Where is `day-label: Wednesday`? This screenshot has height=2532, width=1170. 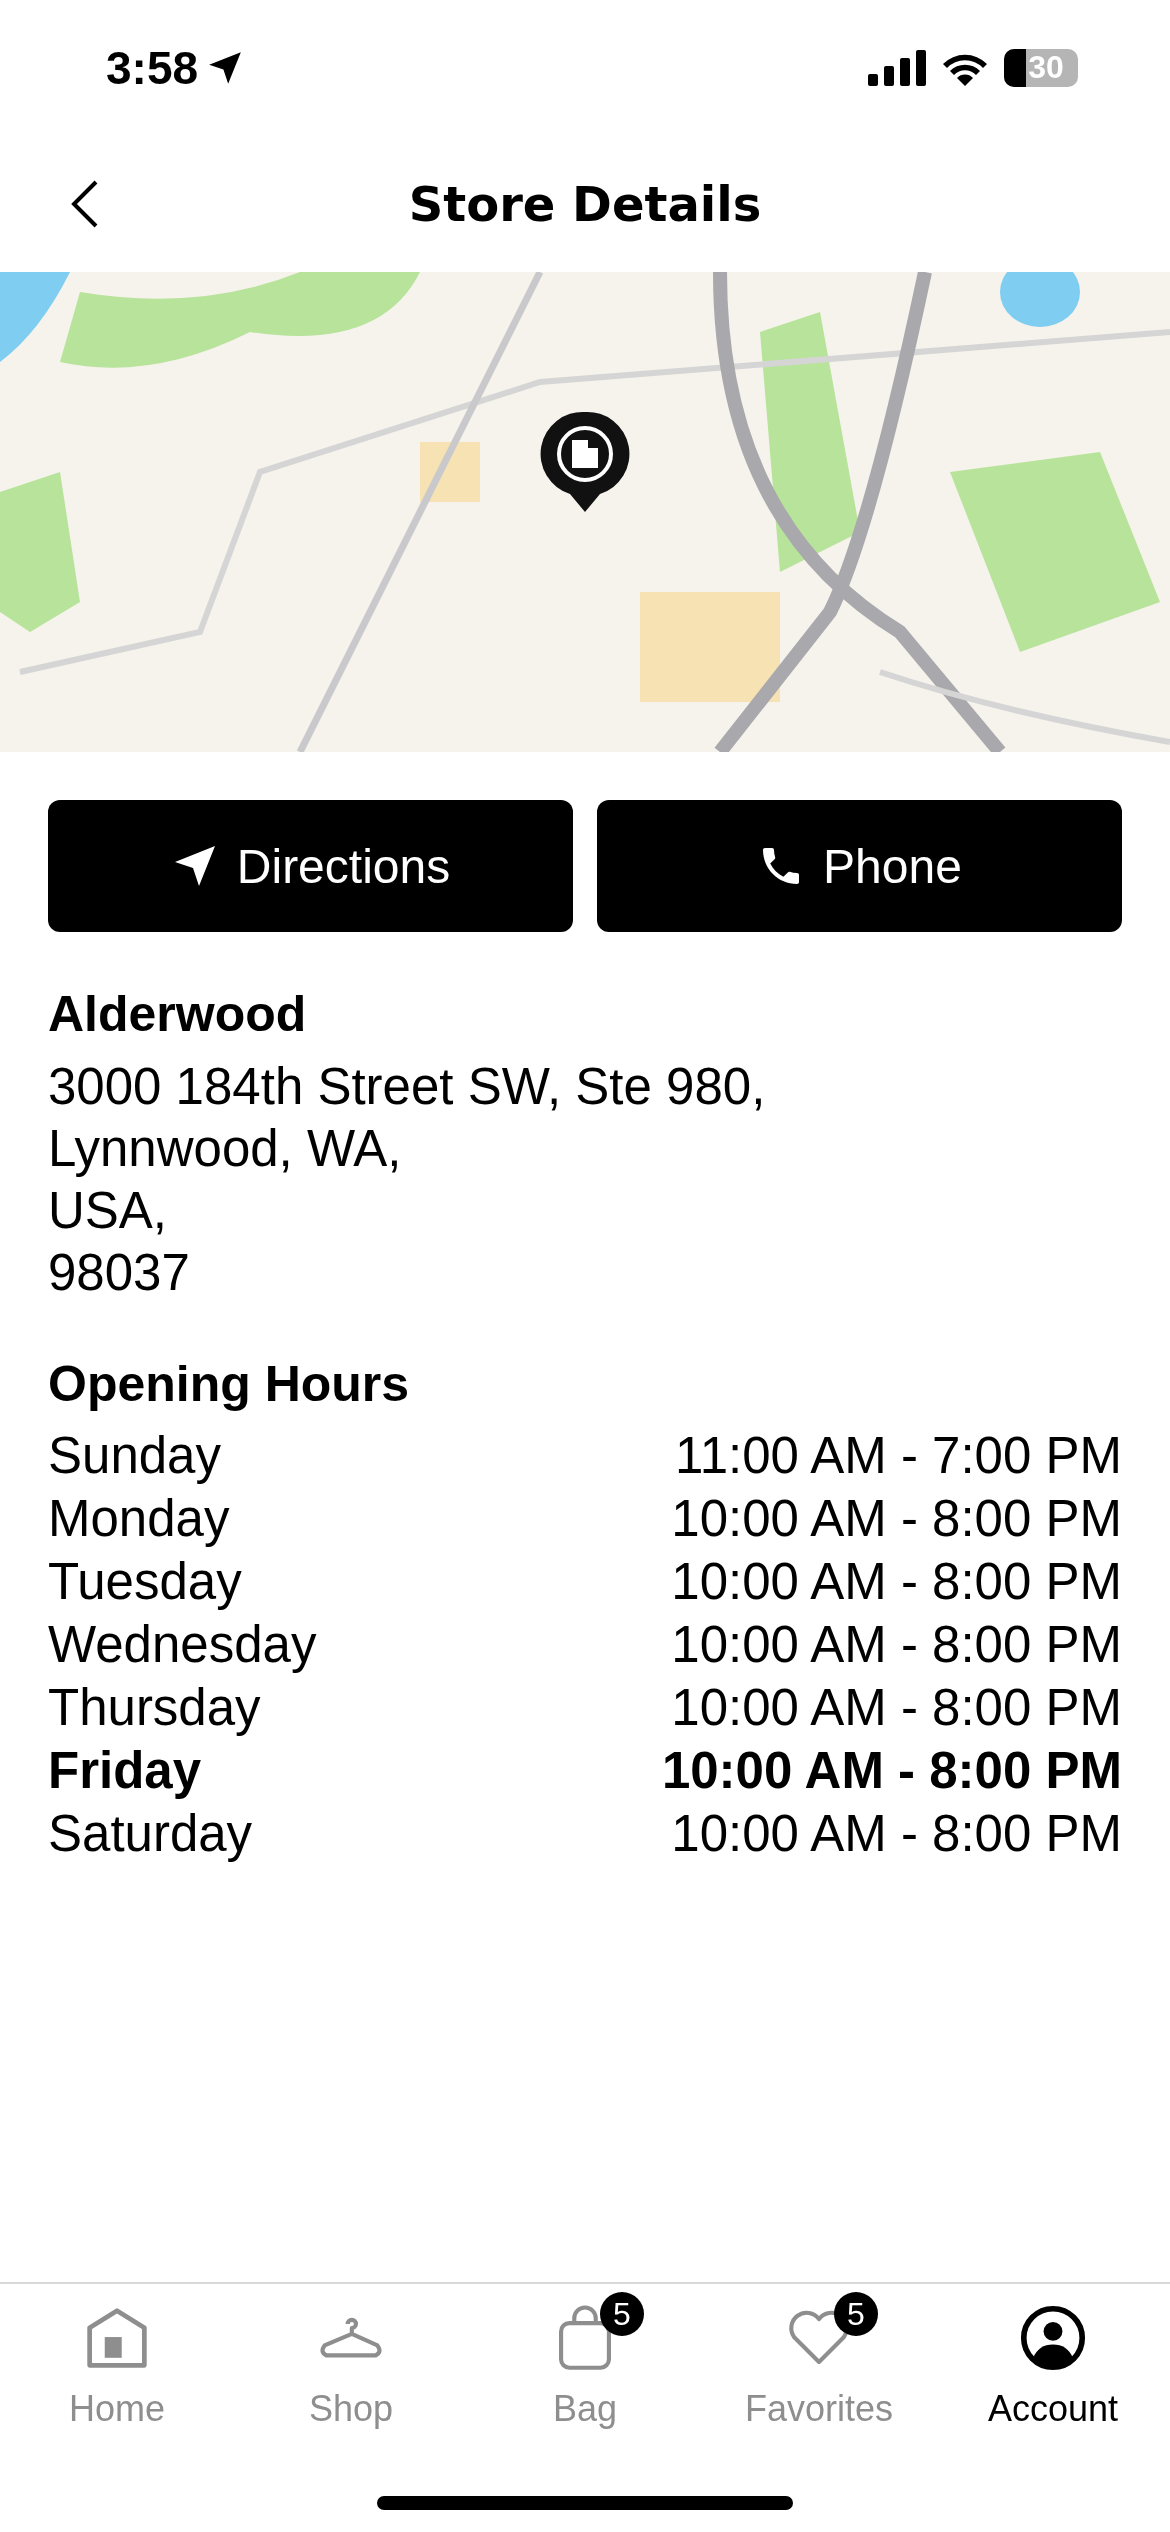
day-label: Wednesday is located at coordinates (182, 1645).